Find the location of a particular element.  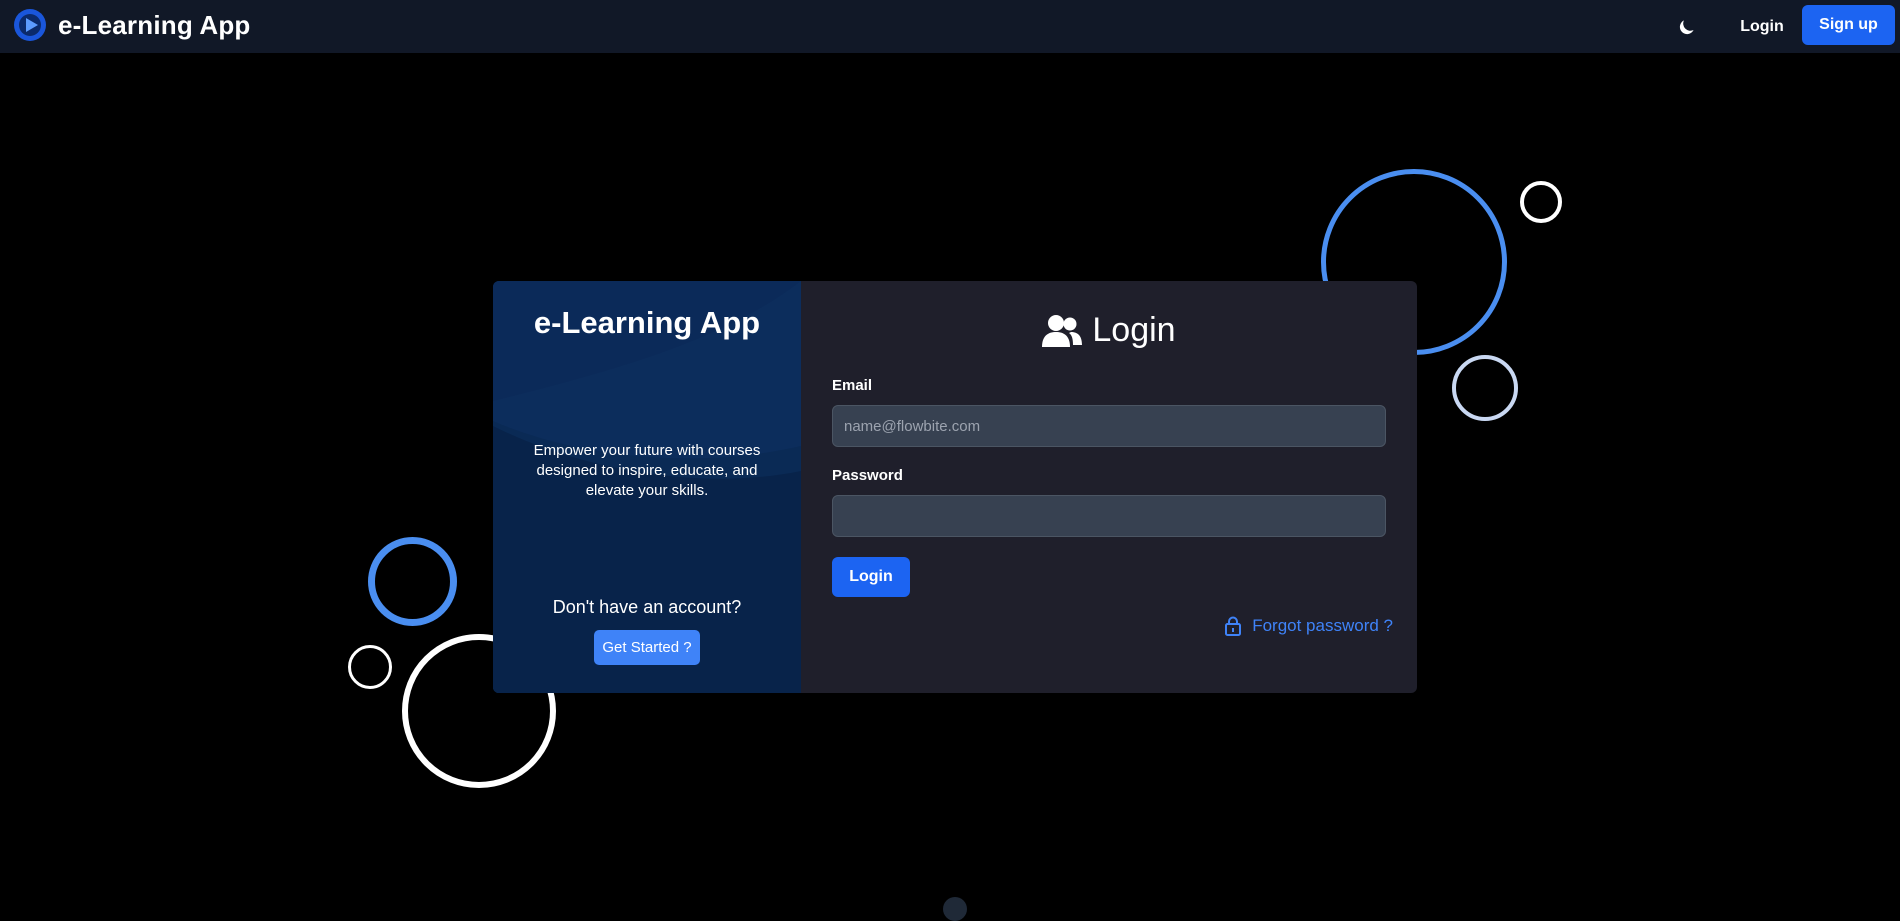

top-navbar: e-Learning App Login Sign up is located at coordinates (950, 26).